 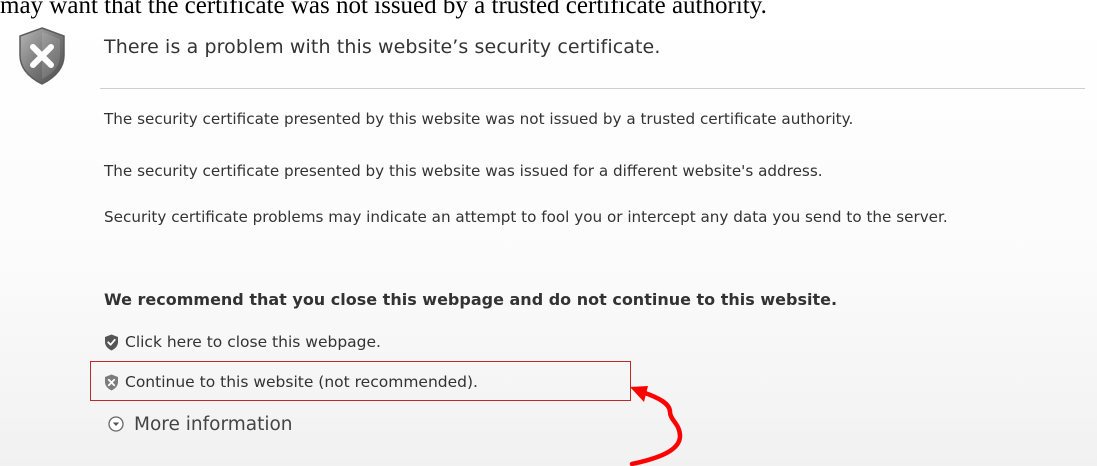 What do you see at coordinates (656, 426) in the screenshot?
I see `annotation-arrow` at bounding box center [656, 426].